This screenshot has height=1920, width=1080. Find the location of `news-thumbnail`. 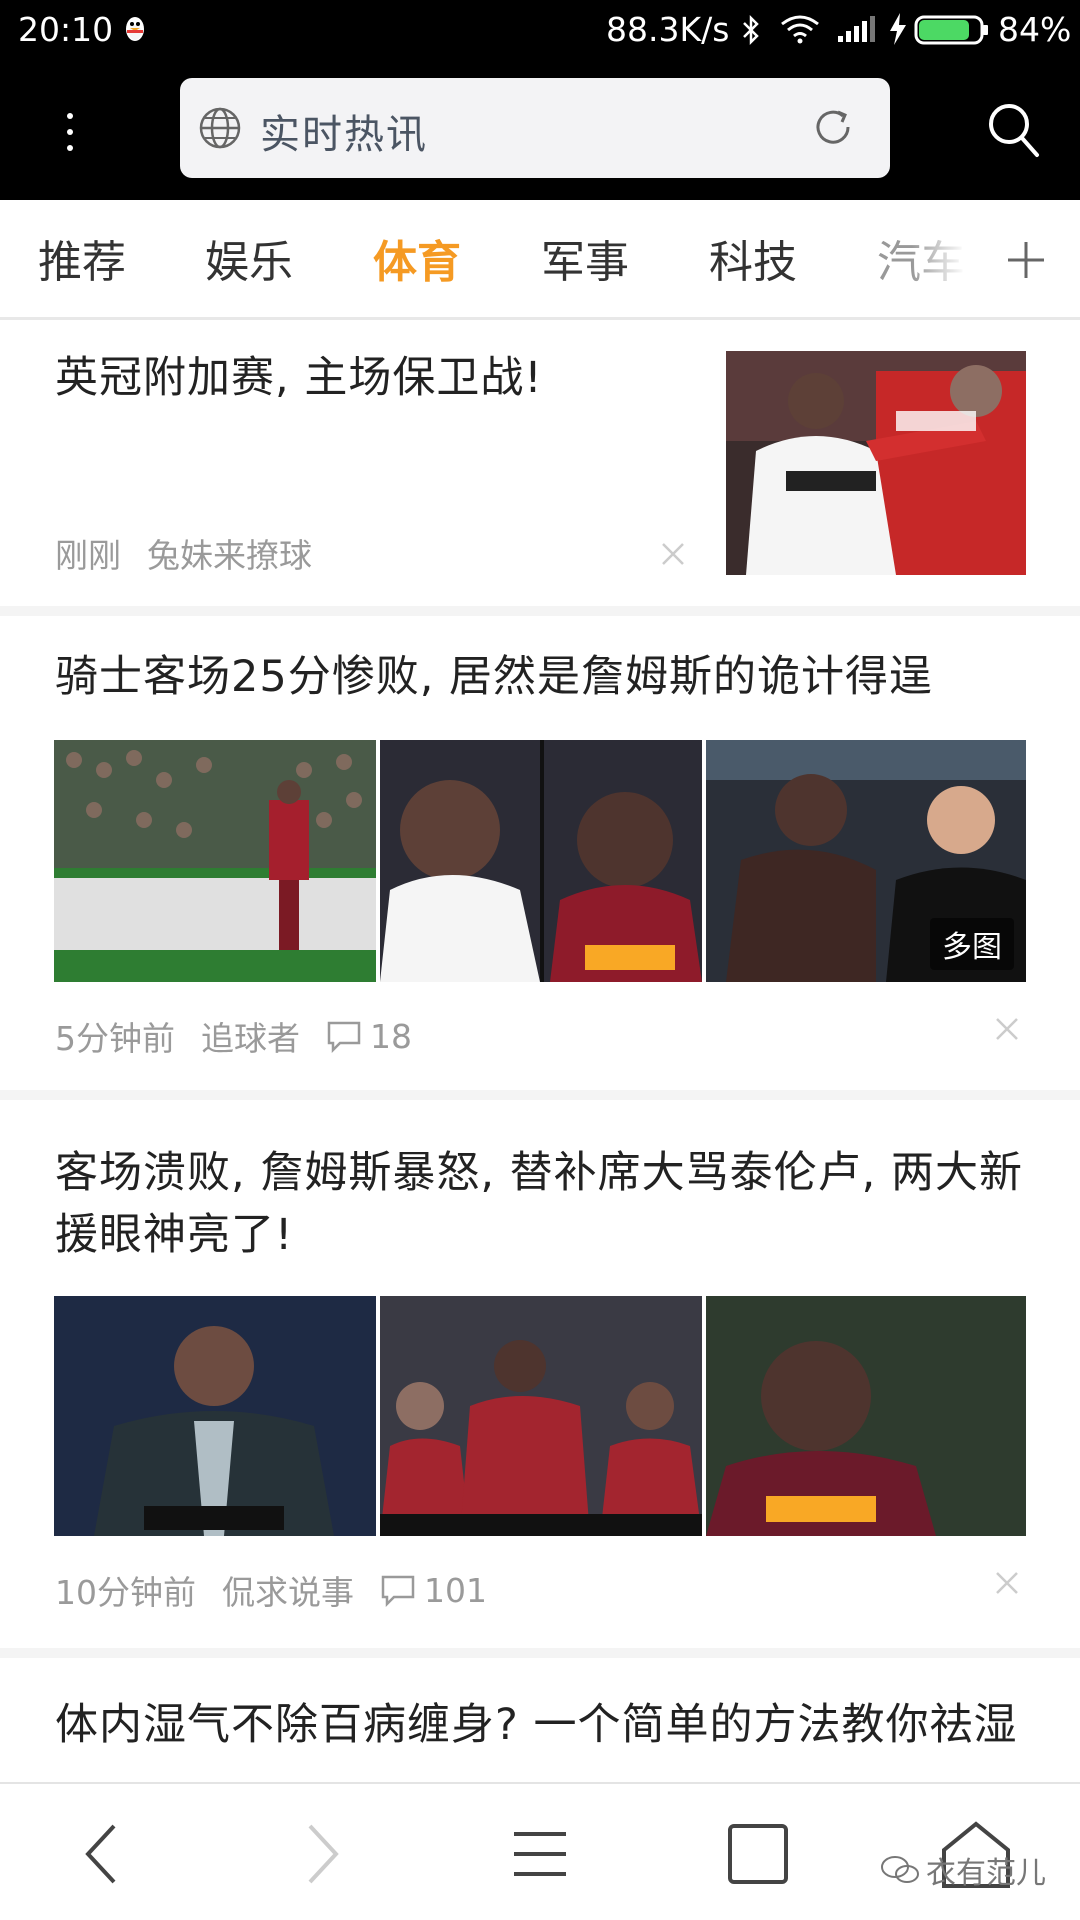

news-thumbnail is located at coordinates (876, 463).